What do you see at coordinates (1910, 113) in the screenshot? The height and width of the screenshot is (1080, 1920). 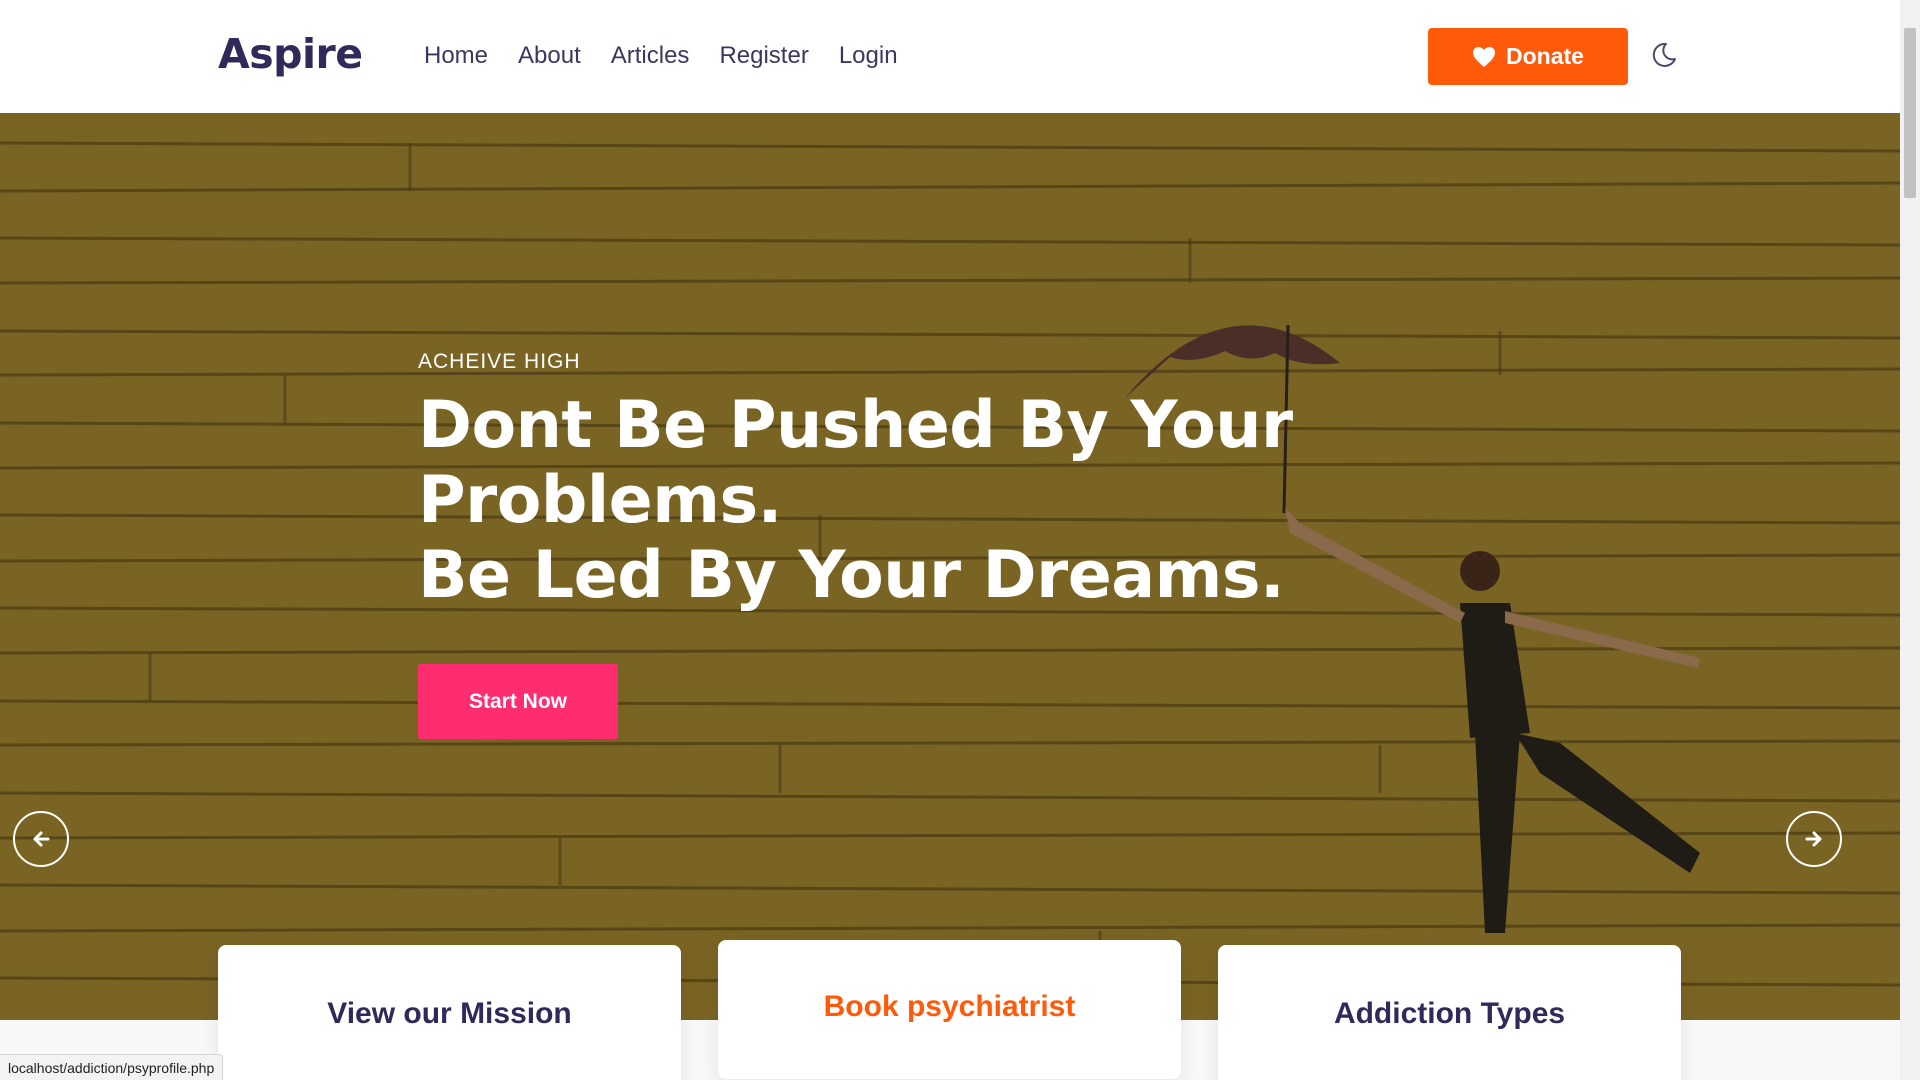 I see `scrollbar-thumb` at bounding box center [1910, 113].